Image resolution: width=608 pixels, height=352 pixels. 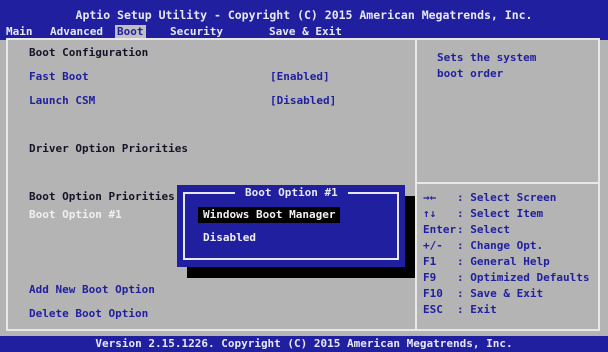 I want to click on add-new-boot-option: Add New Boot Option, so click(x=92, y=290).